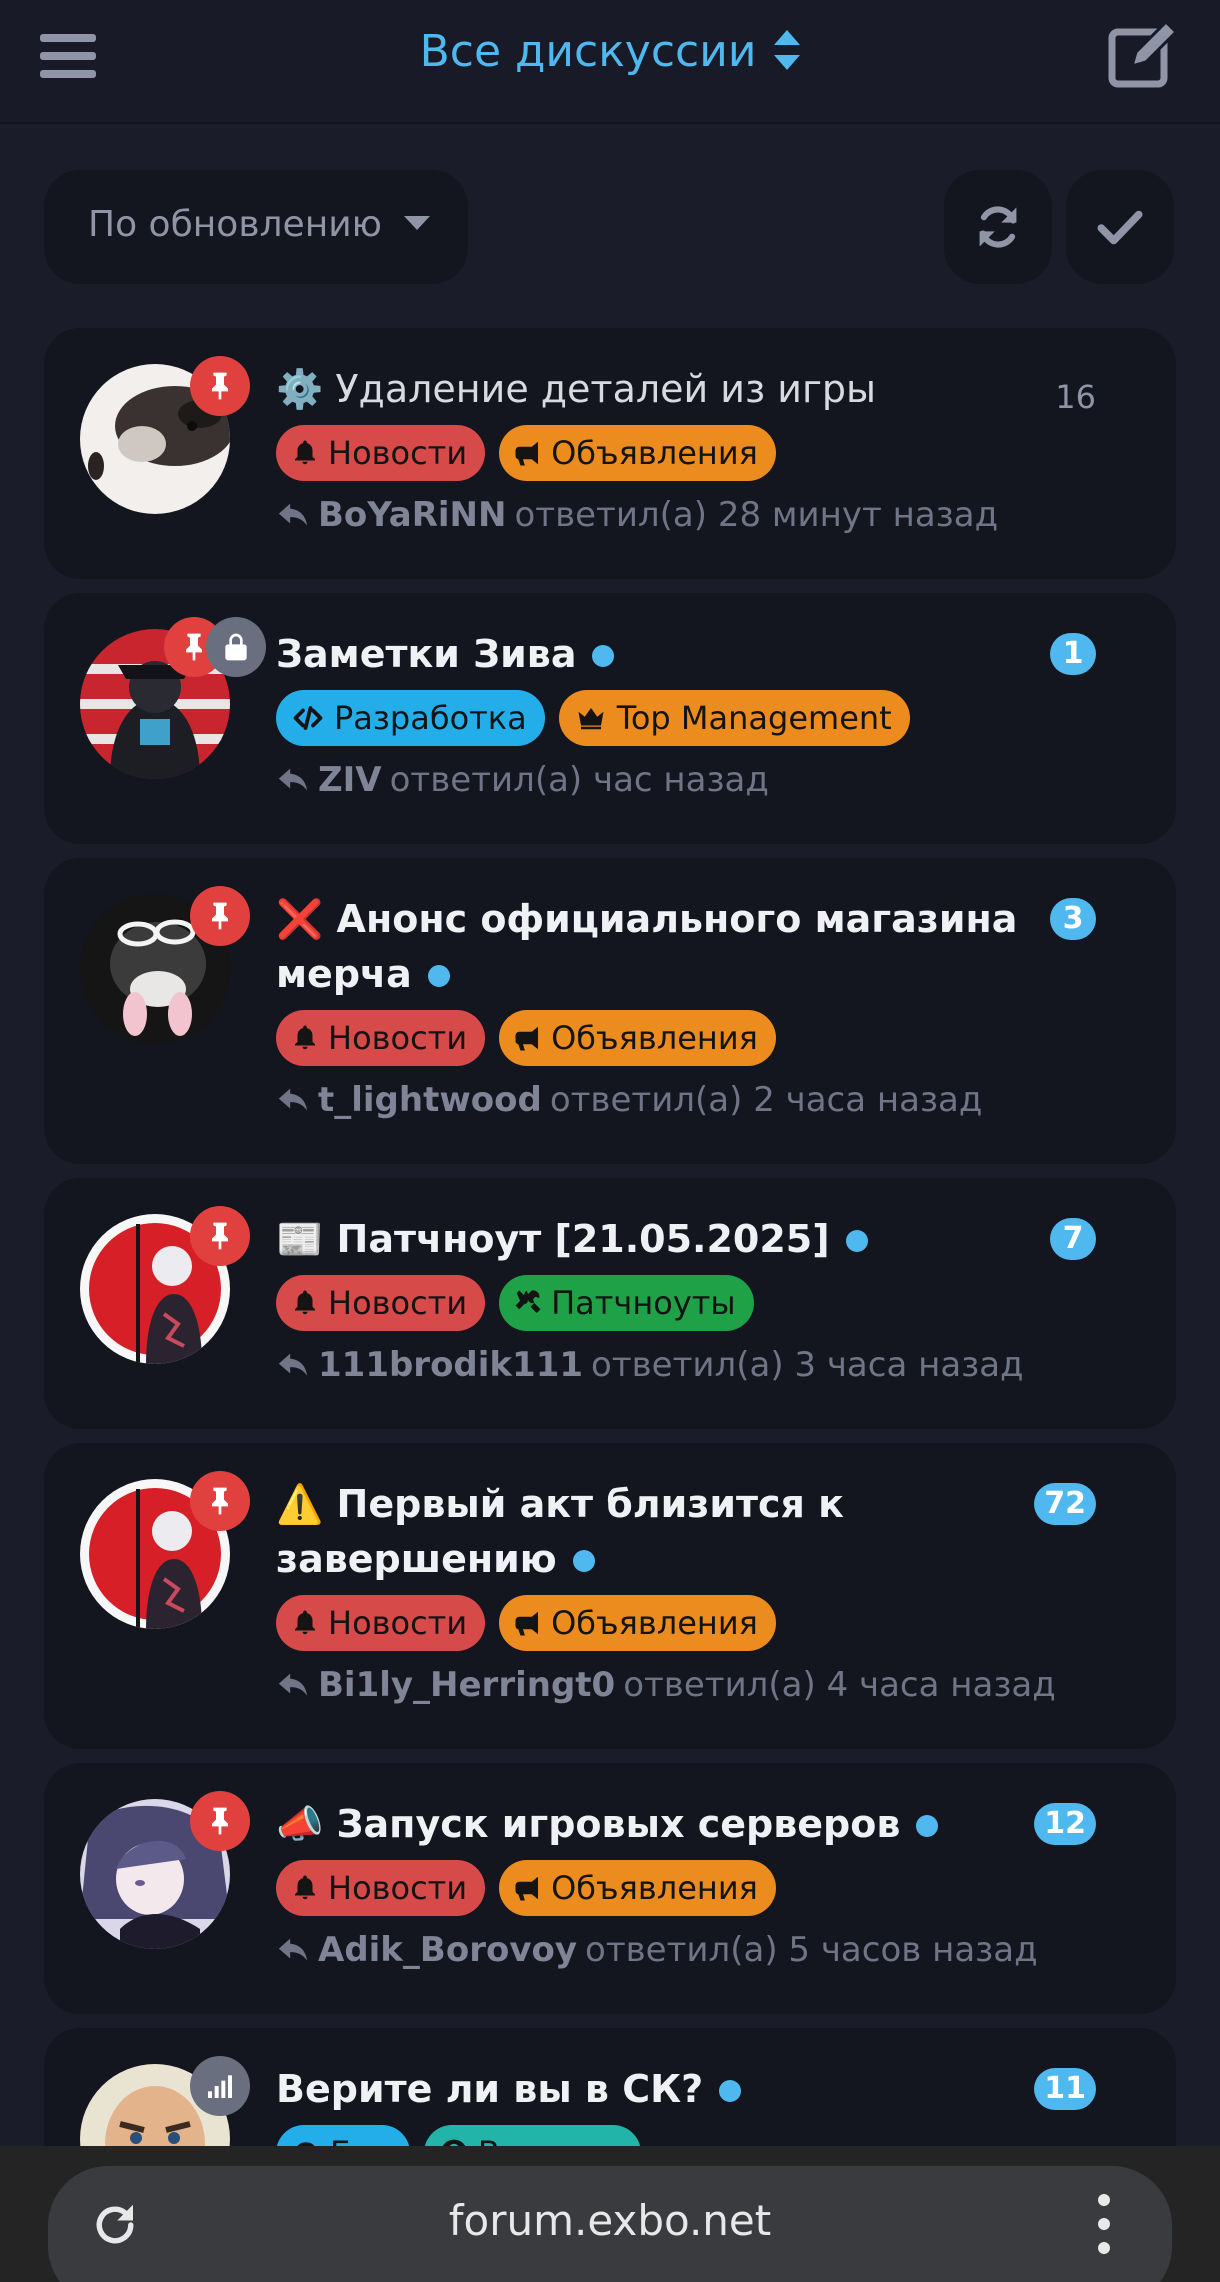 This screenshot has height=2282, width=1220. I want to click on tag-top-management: Top Management, so click(734, 718).